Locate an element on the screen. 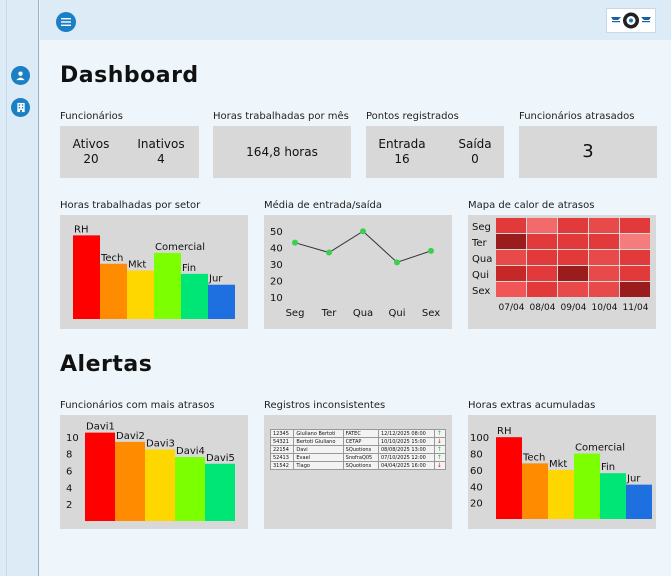 This screenshot has width=671, height=576. x-tick-label: Seg is located at coordinates (295, 313).